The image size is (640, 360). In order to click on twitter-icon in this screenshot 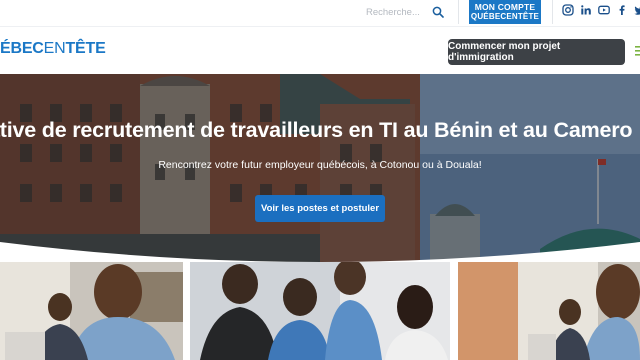, I will do `click(637, 10)`.